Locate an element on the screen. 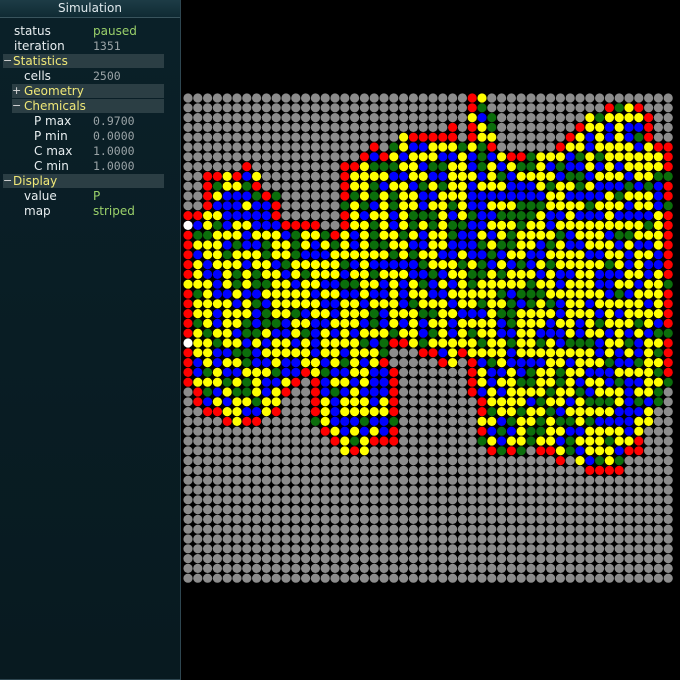 Image resolution: width=680 pixels, height=680 pixels. display-value-field: P is located at coordinates (96, 196).